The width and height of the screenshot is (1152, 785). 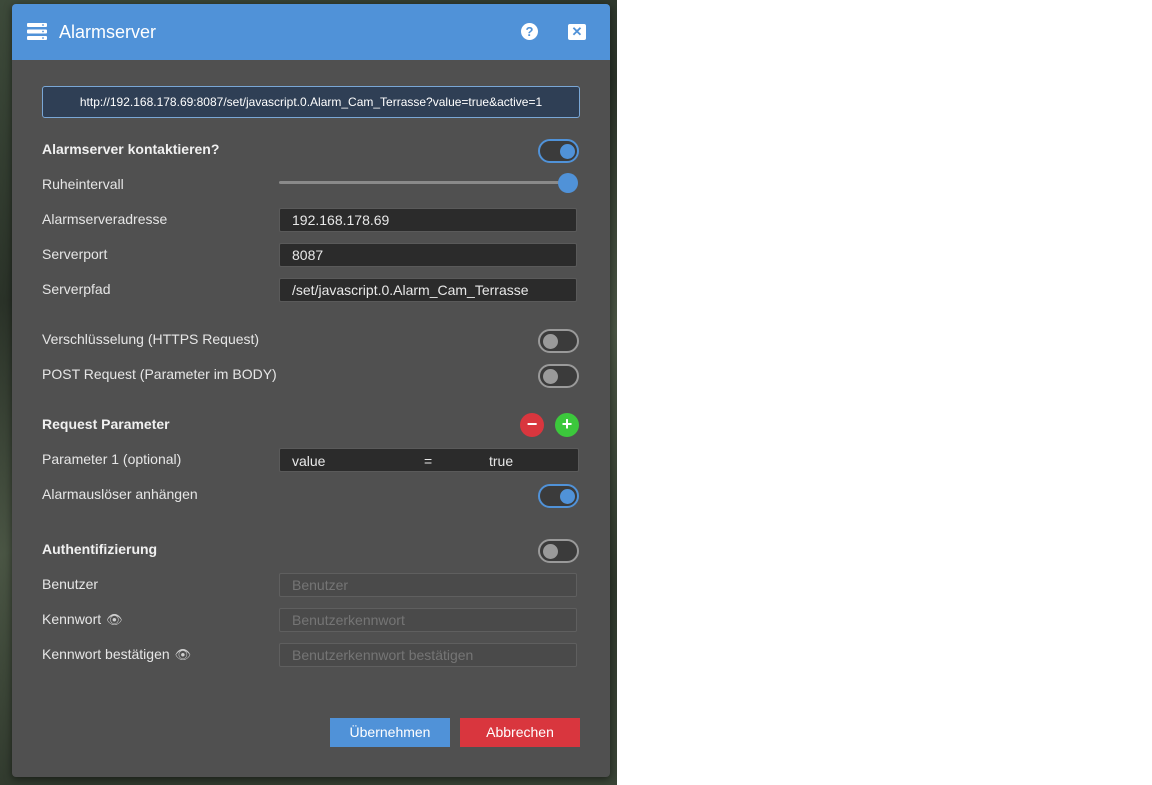 I want to click on https-toggle, so click(x=558, y=341).